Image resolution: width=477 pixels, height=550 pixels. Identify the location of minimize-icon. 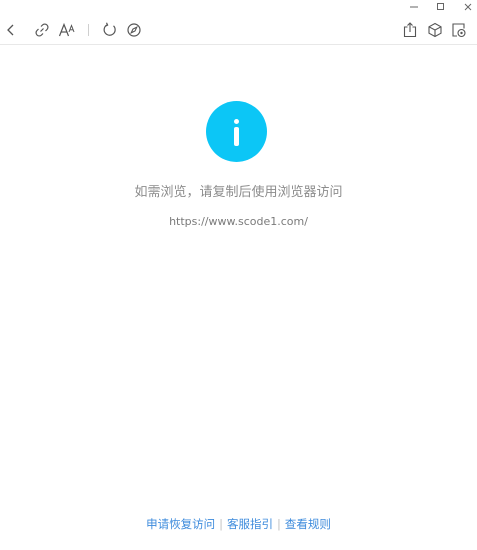
(414, 7).